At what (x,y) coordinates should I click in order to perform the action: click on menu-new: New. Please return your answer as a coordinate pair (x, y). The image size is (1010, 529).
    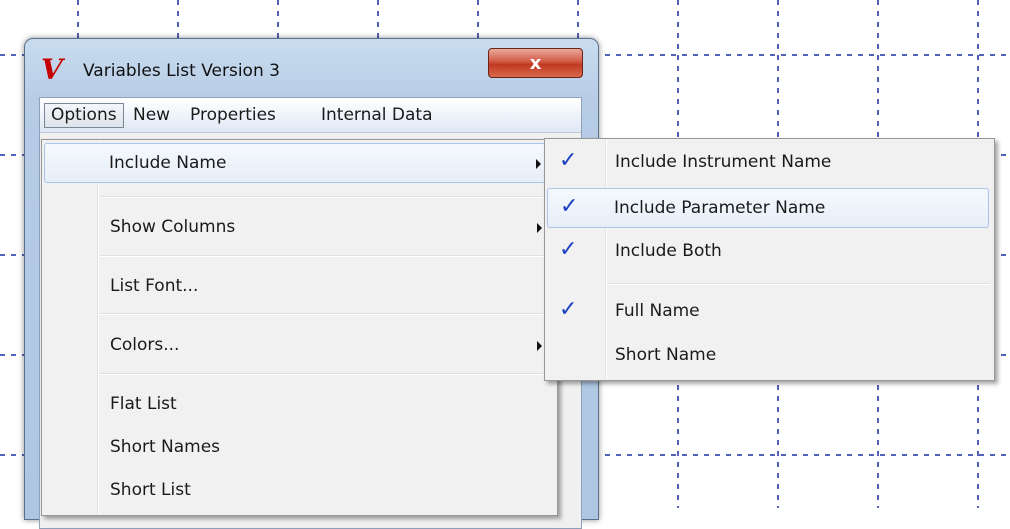
    Looking at the image, I should click on (151, 115).